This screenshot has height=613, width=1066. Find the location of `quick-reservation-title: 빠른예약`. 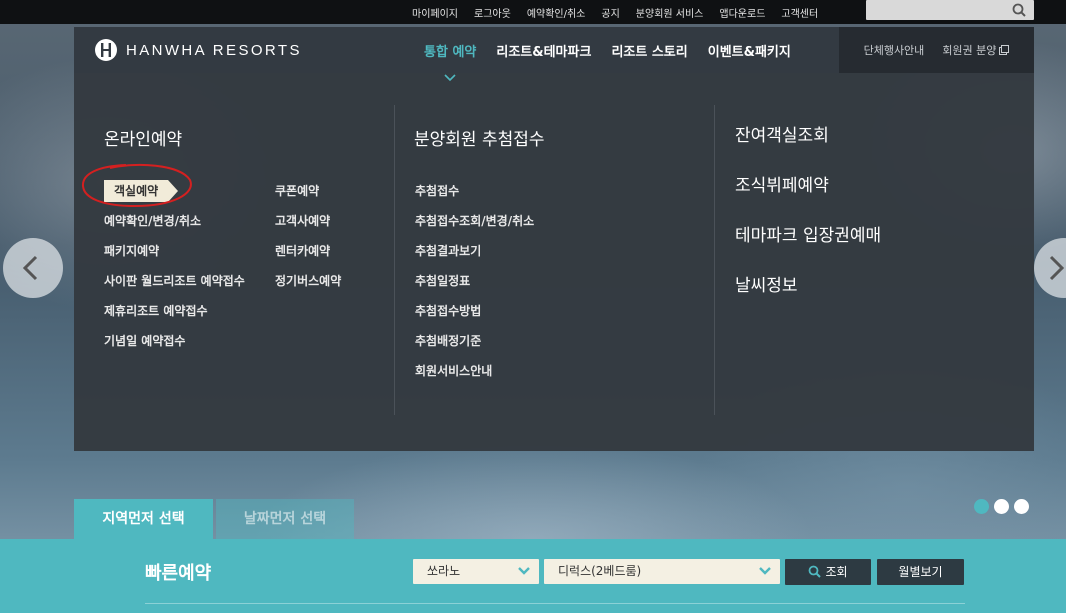

quick-reservation-title: 빠른예약 is located at coordinates (178, 573).